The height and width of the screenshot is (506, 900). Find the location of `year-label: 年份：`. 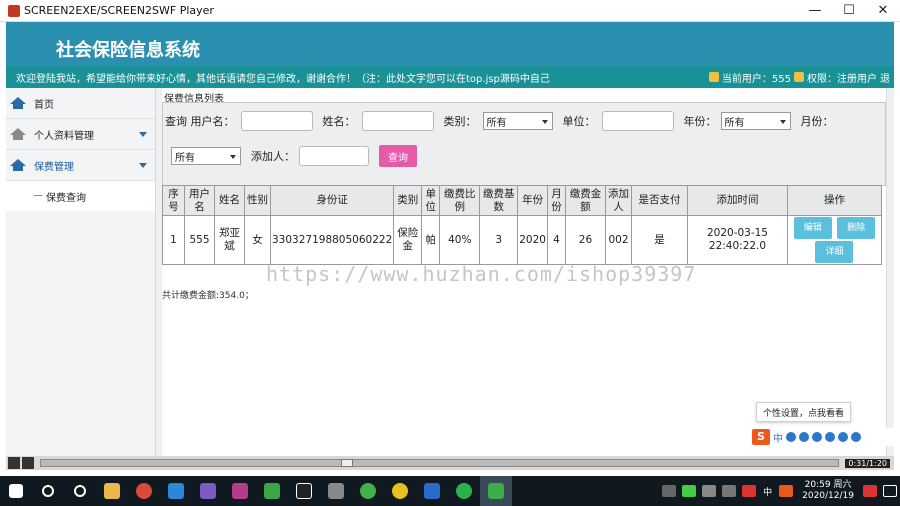

year-label: 年份： is located at coordinates (700, 121).